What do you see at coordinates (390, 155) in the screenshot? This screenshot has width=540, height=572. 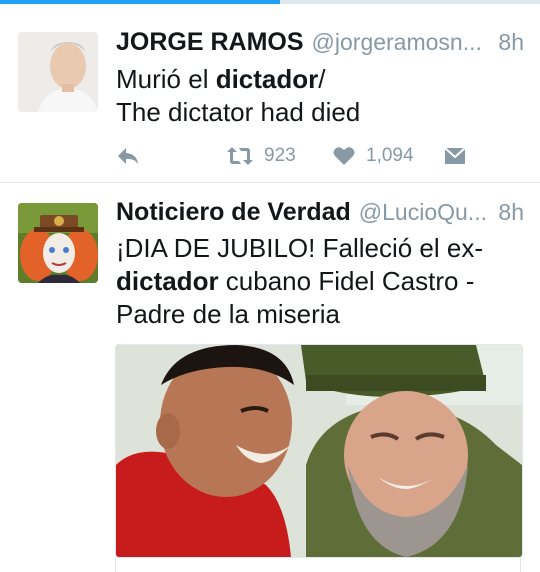 I see `like-count: 1,094` at bounding box center [390, 155].